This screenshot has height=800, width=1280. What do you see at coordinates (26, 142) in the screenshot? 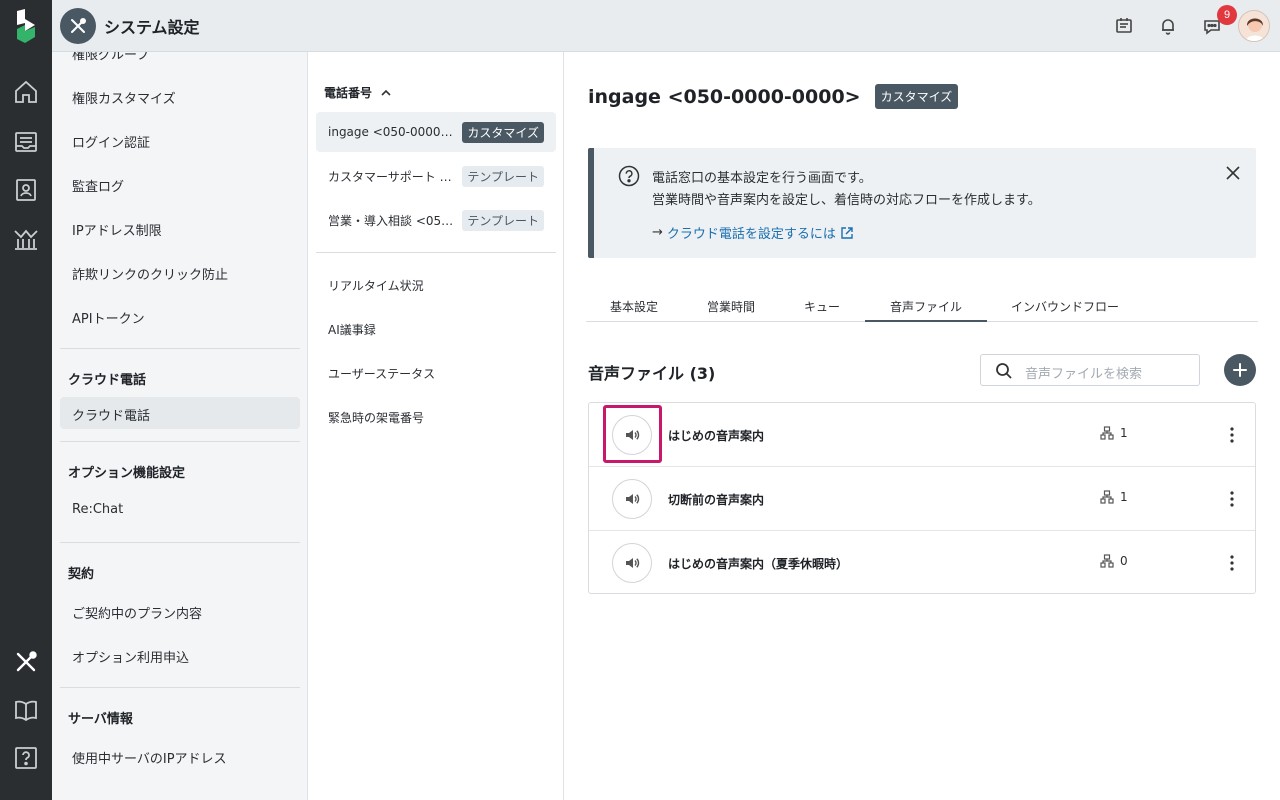
I see `inbox-icon` at bounding box center [26, 142].